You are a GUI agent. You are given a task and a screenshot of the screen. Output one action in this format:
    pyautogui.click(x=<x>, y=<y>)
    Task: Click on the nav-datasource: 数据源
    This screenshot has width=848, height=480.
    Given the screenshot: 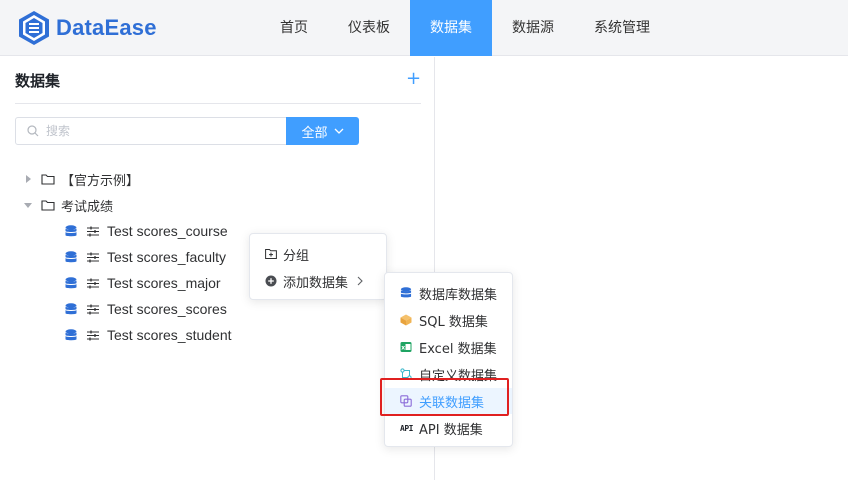 What is the action you would take?
    pyautogui.click(x=533, y=28)
    